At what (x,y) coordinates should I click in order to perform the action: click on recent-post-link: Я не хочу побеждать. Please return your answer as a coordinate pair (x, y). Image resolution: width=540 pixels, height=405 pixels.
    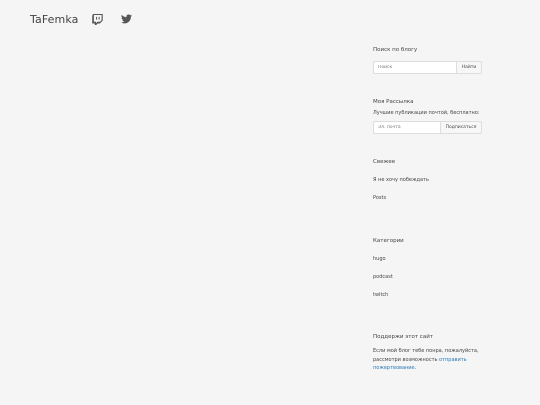
    Looking at the image, I should click on (428, 180).